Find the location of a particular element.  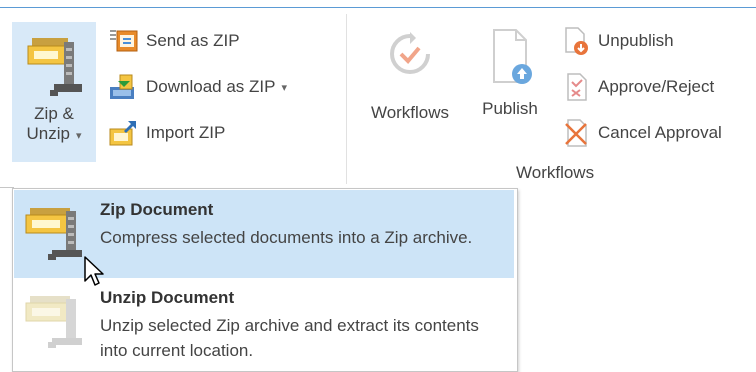

download-as-zip-button: Download as ZIP ▾ is located at coordinates (197, 87).